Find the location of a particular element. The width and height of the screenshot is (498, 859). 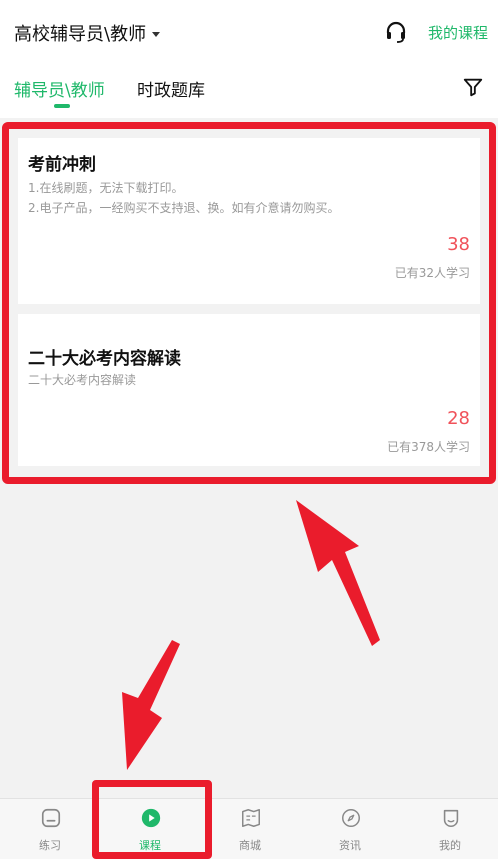

mall-book-icon is located at coordinates (251, 818).